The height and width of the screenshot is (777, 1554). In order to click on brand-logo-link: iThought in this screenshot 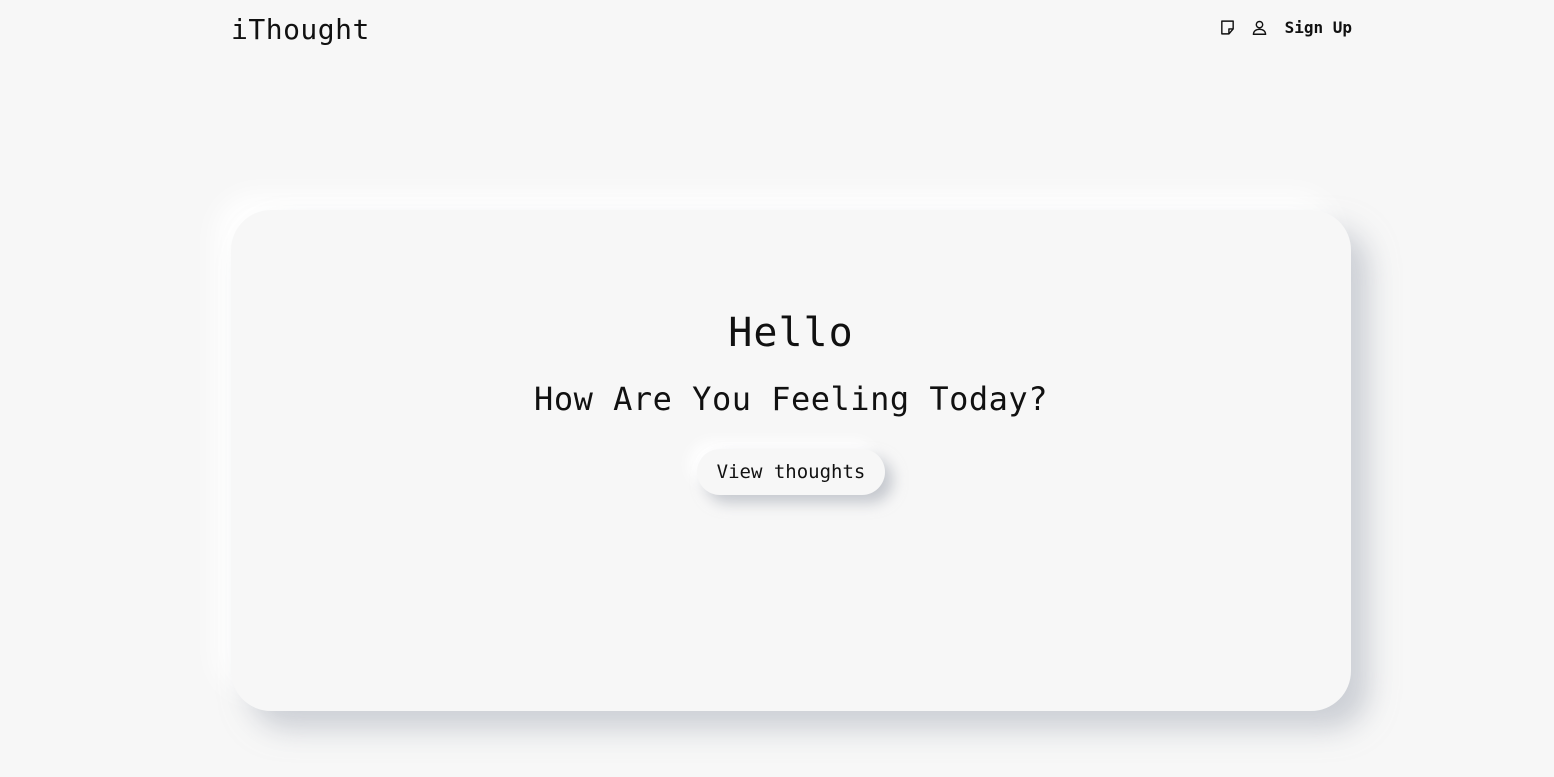, I will do `click(300, 29)`.